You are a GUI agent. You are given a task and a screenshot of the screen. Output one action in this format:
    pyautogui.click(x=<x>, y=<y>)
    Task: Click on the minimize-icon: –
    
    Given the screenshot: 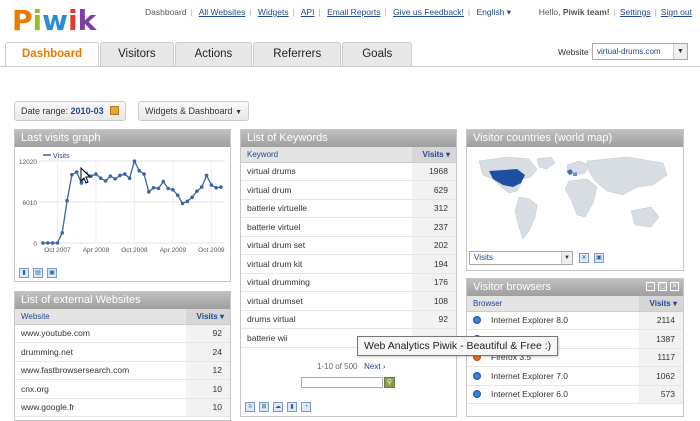 What is the action you would take?
    pyautogui.click(x=650, y=286)
    